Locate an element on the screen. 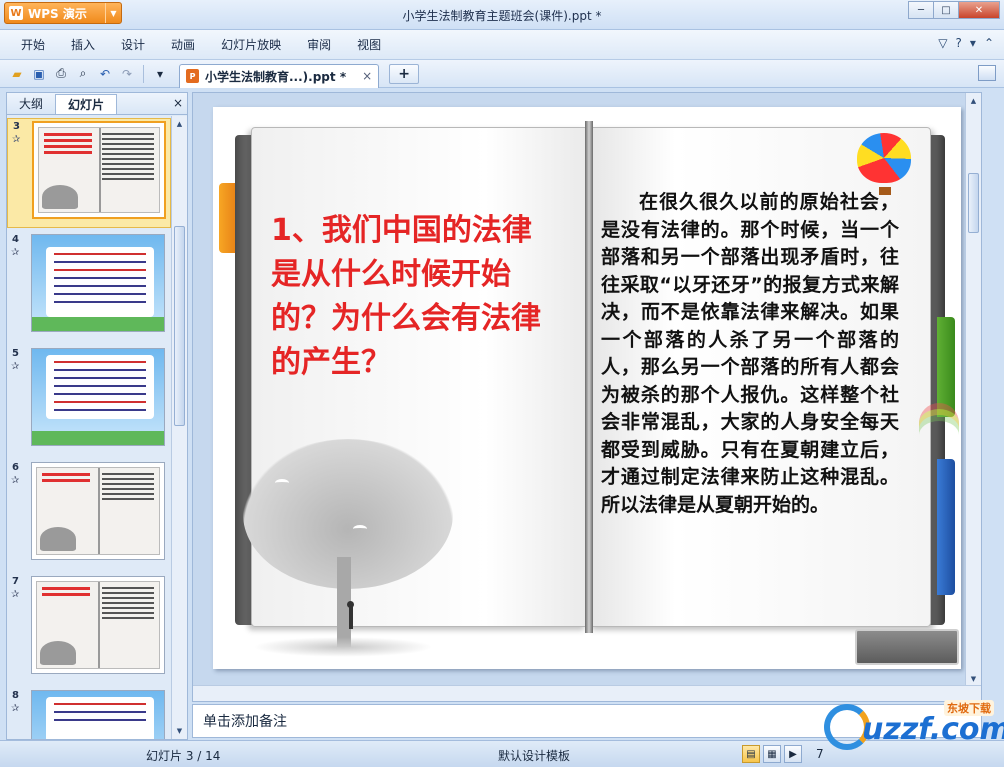  watermark-subtext: 东坡下载 is located at coordinates (969, 708).